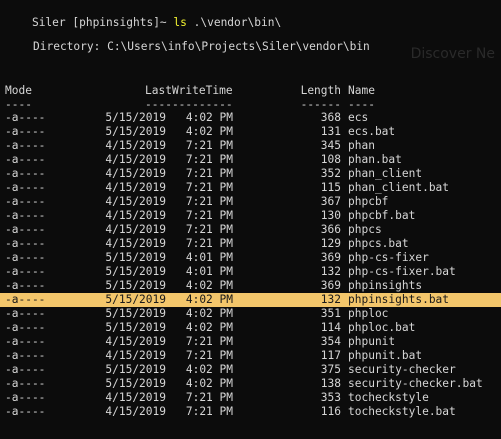 Image resolution: width=501 pixels, height=439 pixels. What do you see at coordinates (399, 187) in the screenshot?
I see `file-name: phan_client.bat` at bounding box center [399, 187].